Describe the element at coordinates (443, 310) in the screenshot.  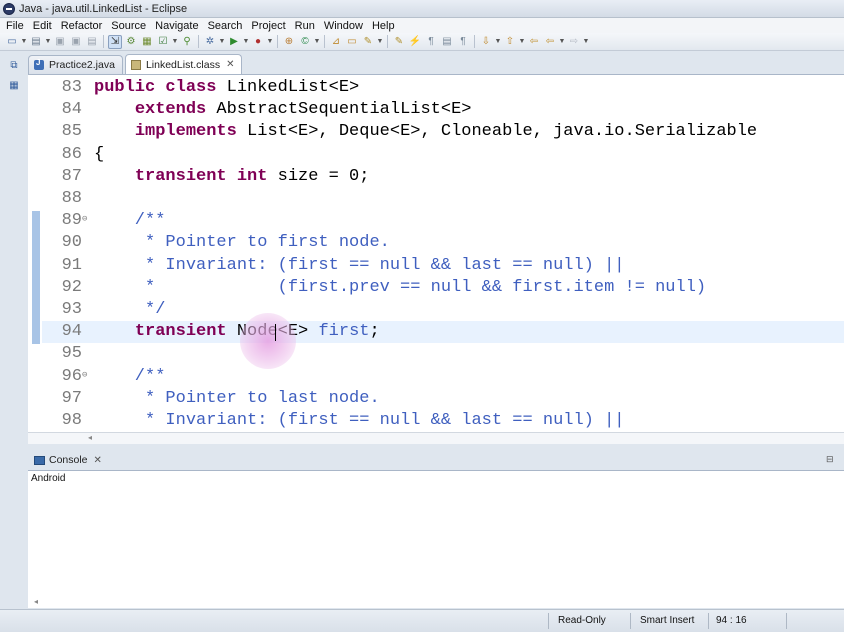
I see `code-line: 93 */` at that location.